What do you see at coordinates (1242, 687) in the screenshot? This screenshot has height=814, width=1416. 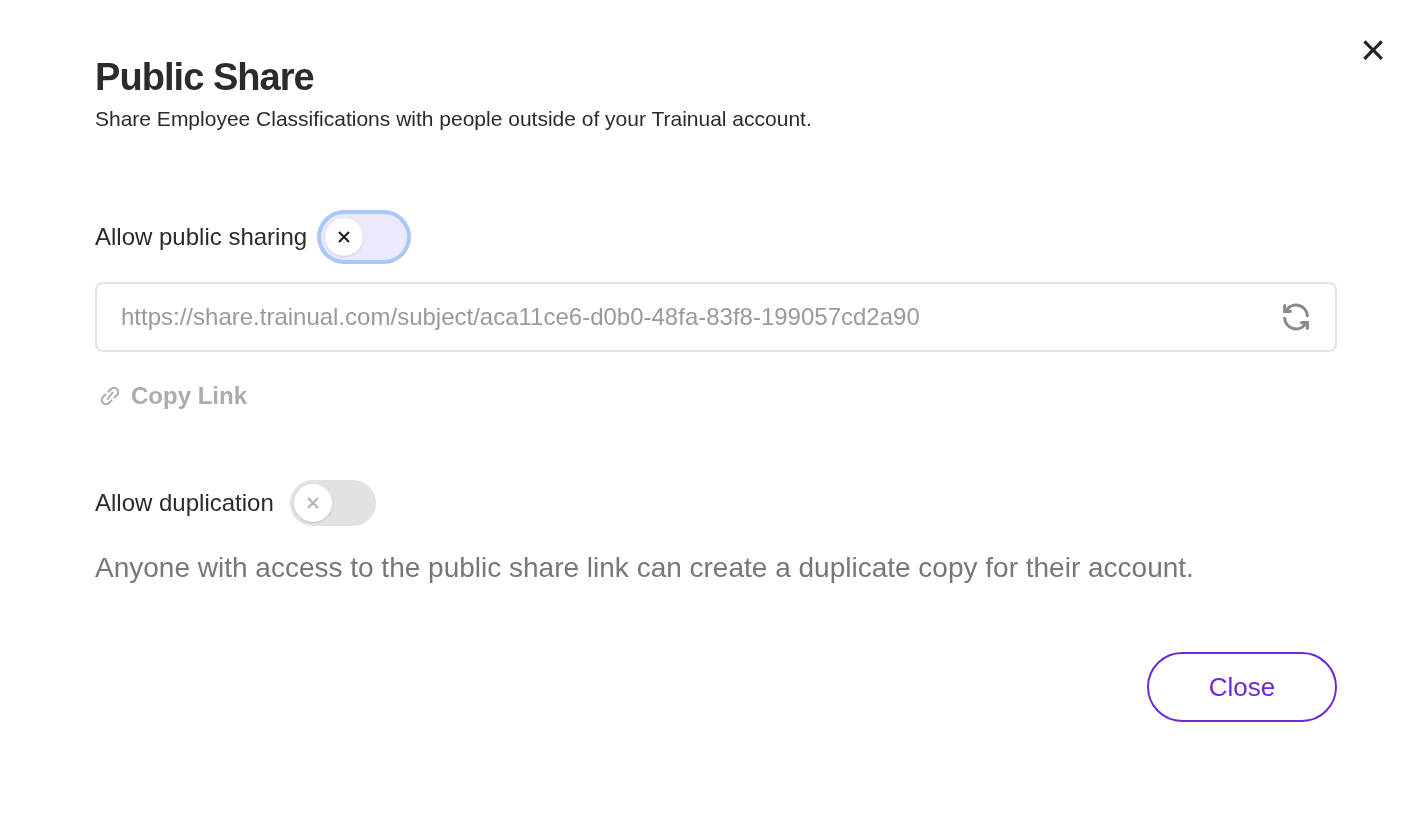 I see `close-button: Close` at bounding box center [1242, 687].